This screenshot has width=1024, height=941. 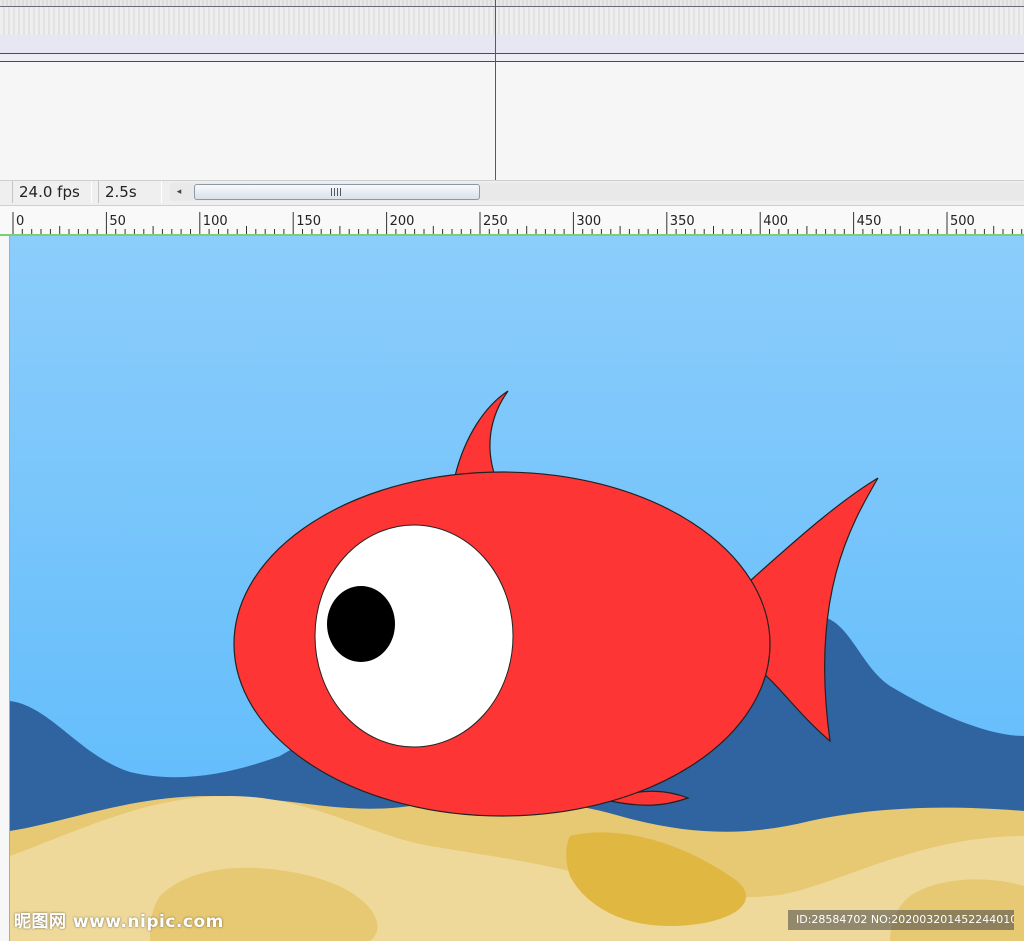 What do you see at coordinates (517, 223) in the screenshot?
I see `ruler-ticks: 0 50 100 150 200 250 300 350 400 450 500` at bounding box center [517, 223].